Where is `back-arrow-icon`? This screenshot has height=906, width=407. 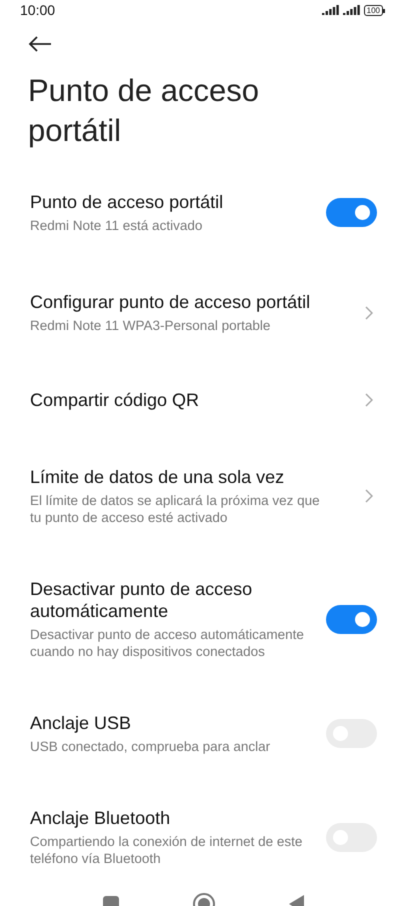
back-arrow-icon is located at coordinates (40, 44).